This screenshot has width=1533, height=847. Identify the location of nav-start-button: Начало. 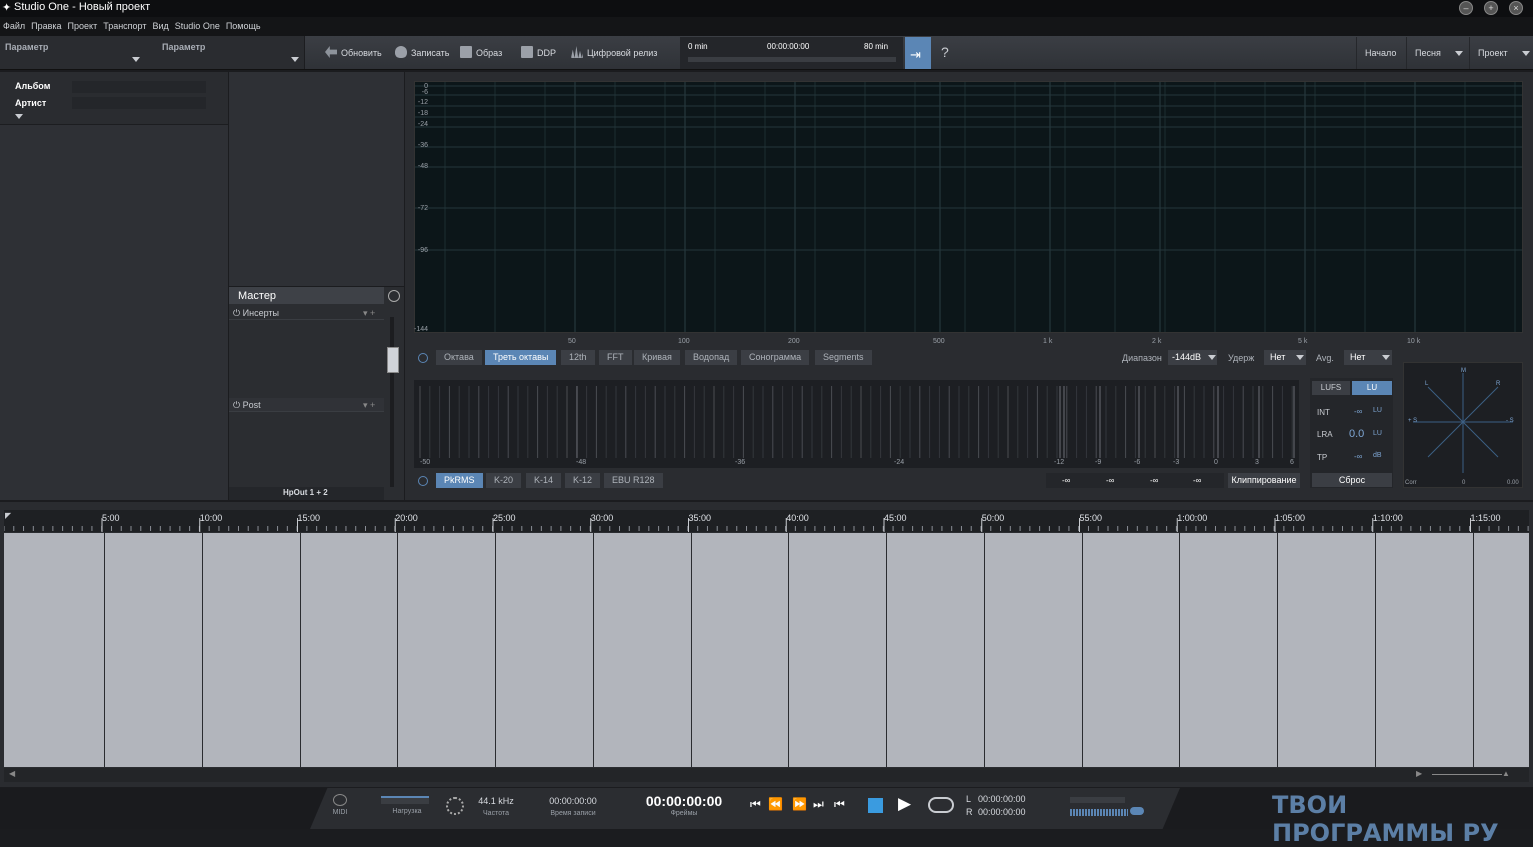
(1380, 53).